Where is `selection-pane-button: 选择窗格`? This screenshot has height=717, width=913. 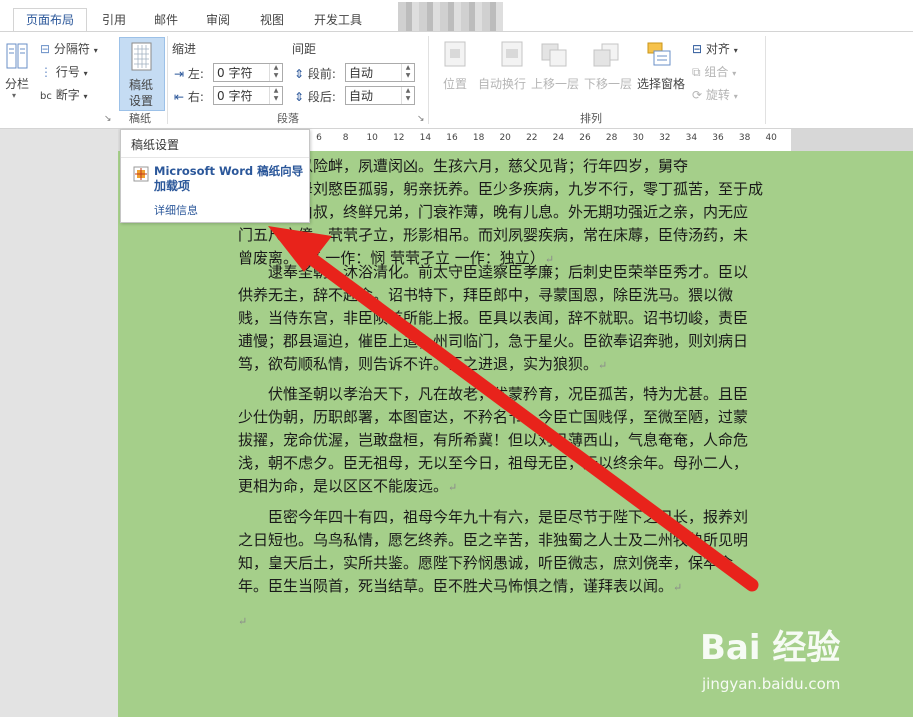
selection-pane-button: 选择窗格 is located at coordinates (661, 83).